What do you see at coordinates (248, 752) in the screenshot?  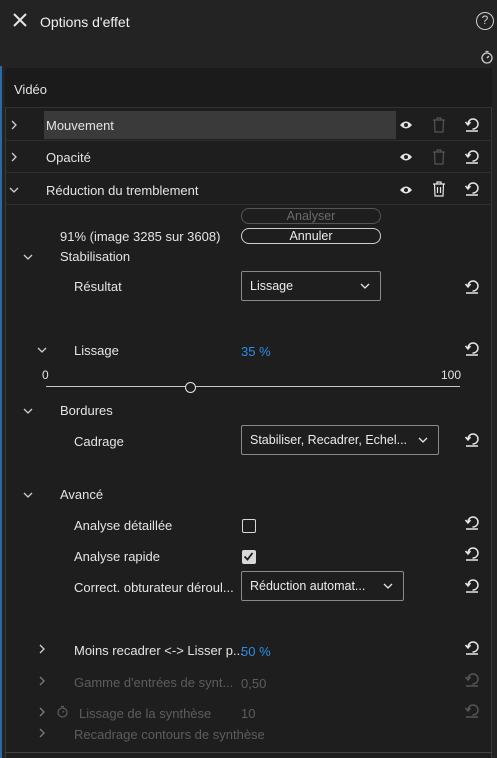 I see `divider` at bounding box center [248, 752].